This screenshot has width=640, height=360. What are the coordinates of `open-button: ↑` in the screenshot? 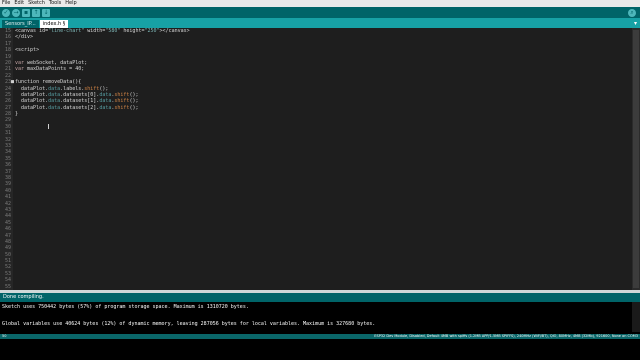 It's located at (36, 12).